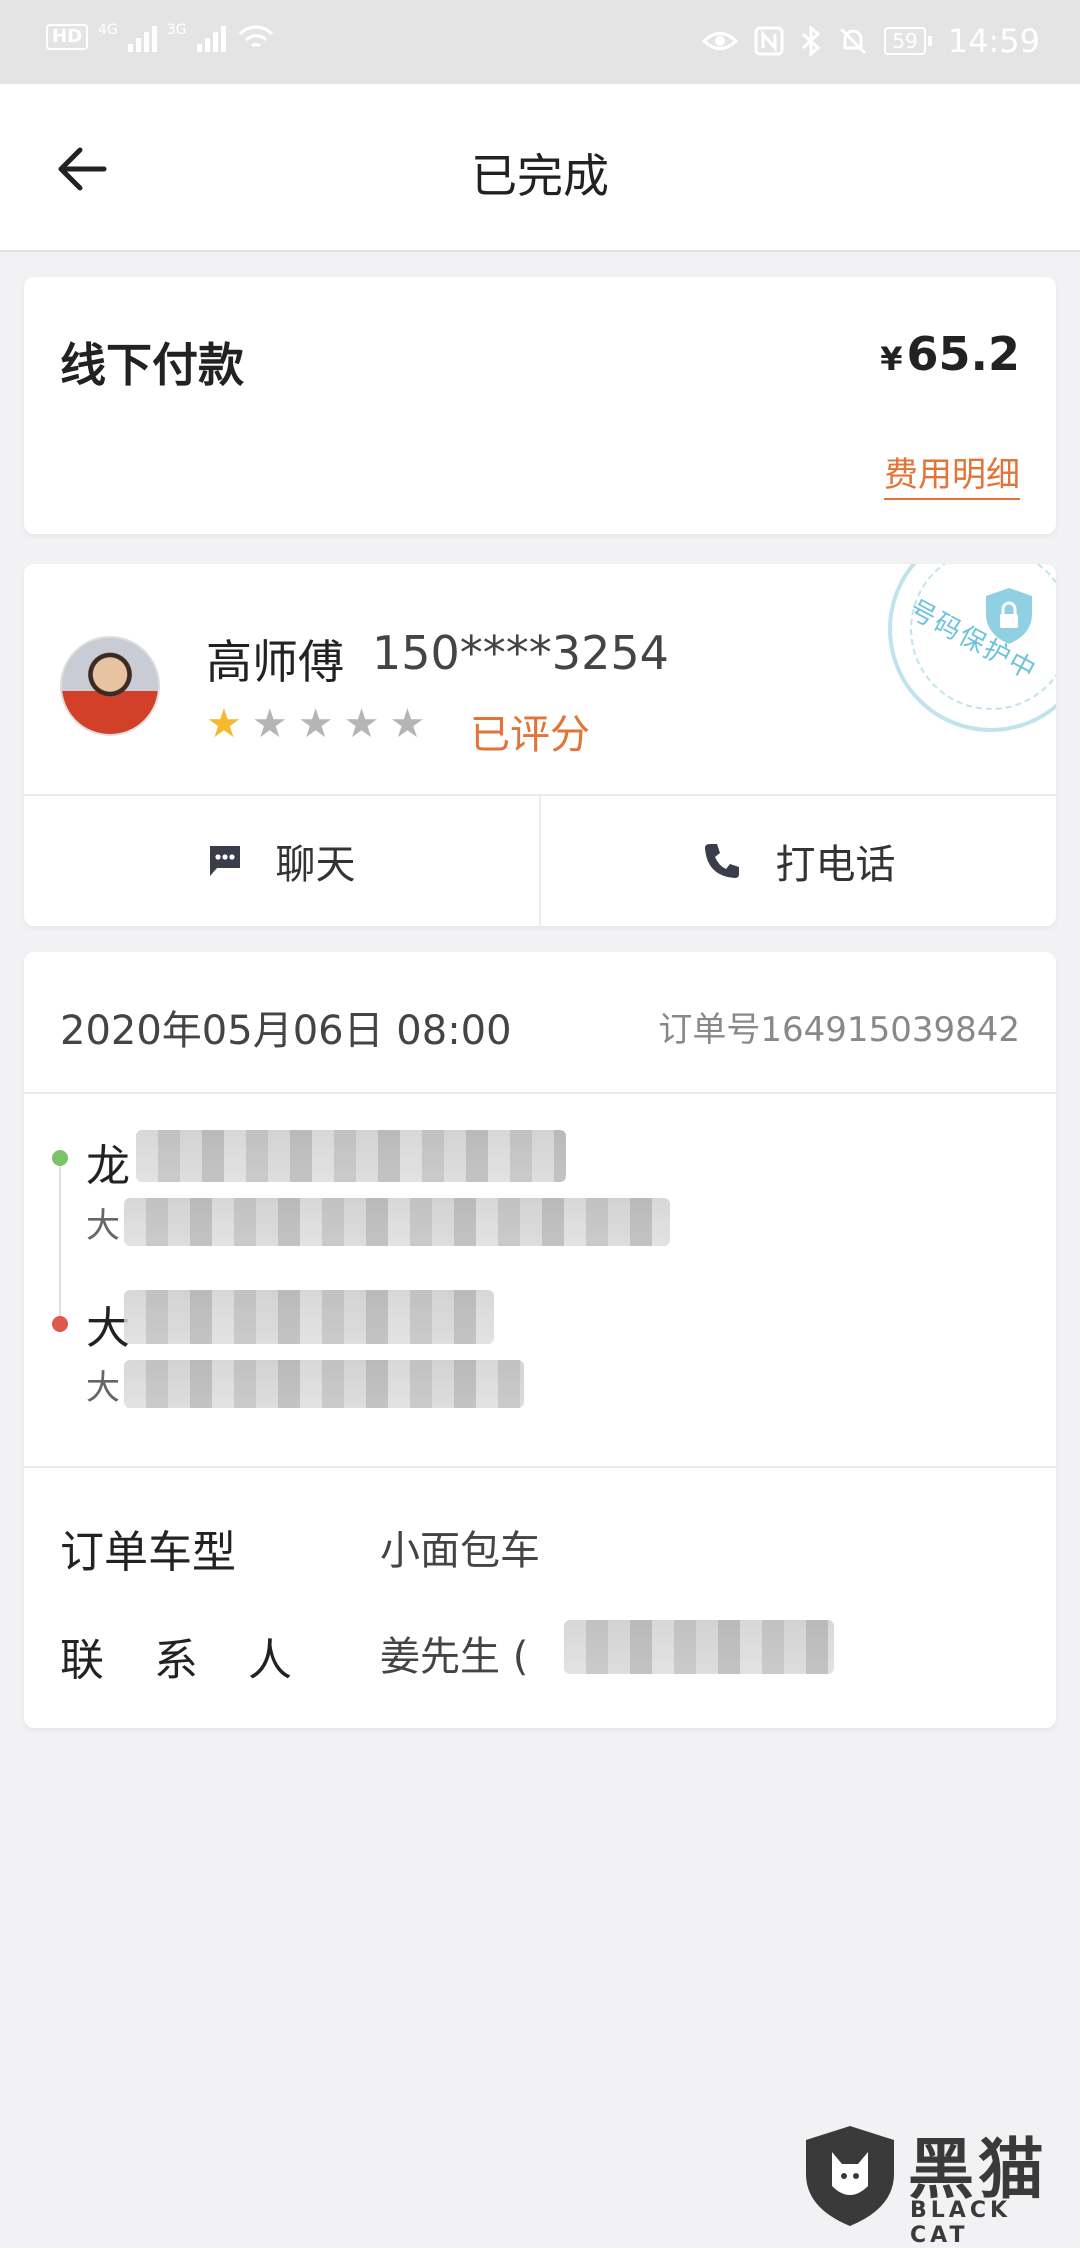 This screenshot has height=2248, width=1080. I want to click on call-label: 打电话, so click(835, 865).